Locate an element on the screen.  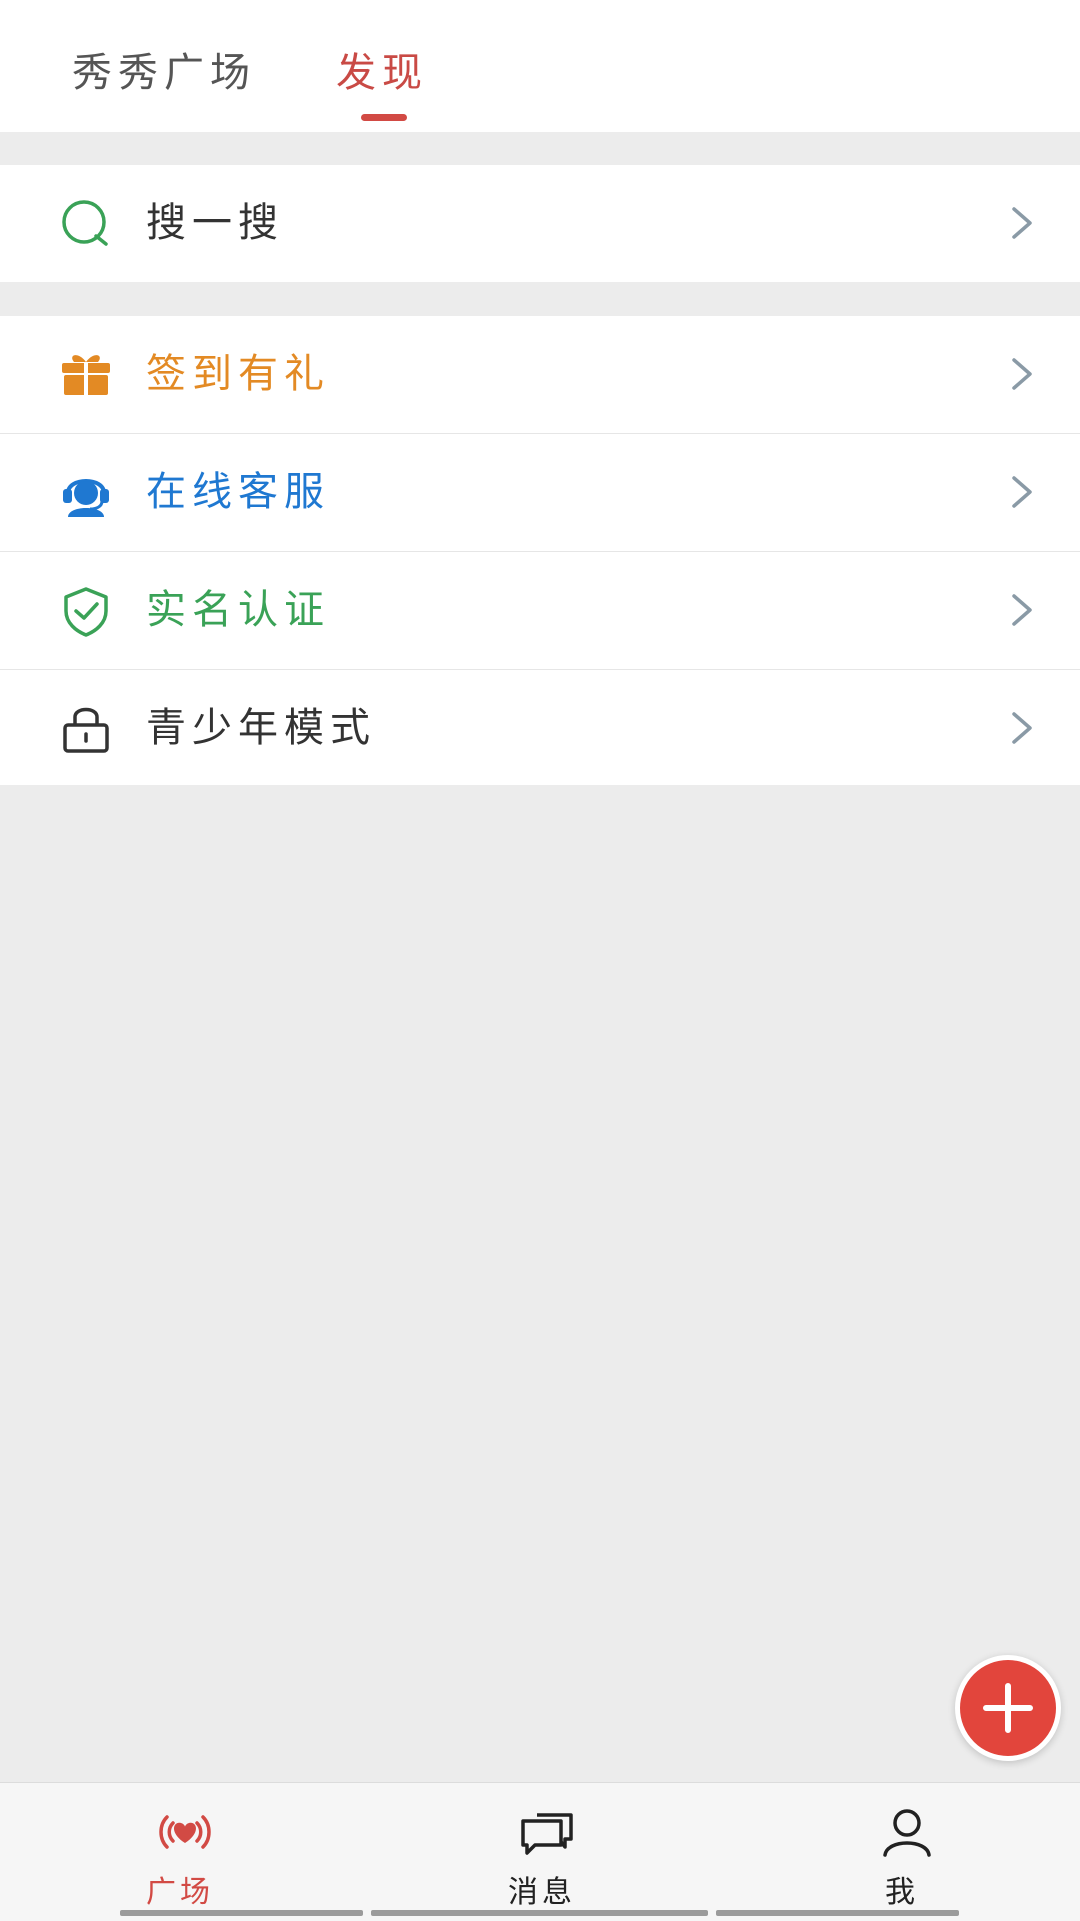
user-icon is located at coordinates (907, 1833).